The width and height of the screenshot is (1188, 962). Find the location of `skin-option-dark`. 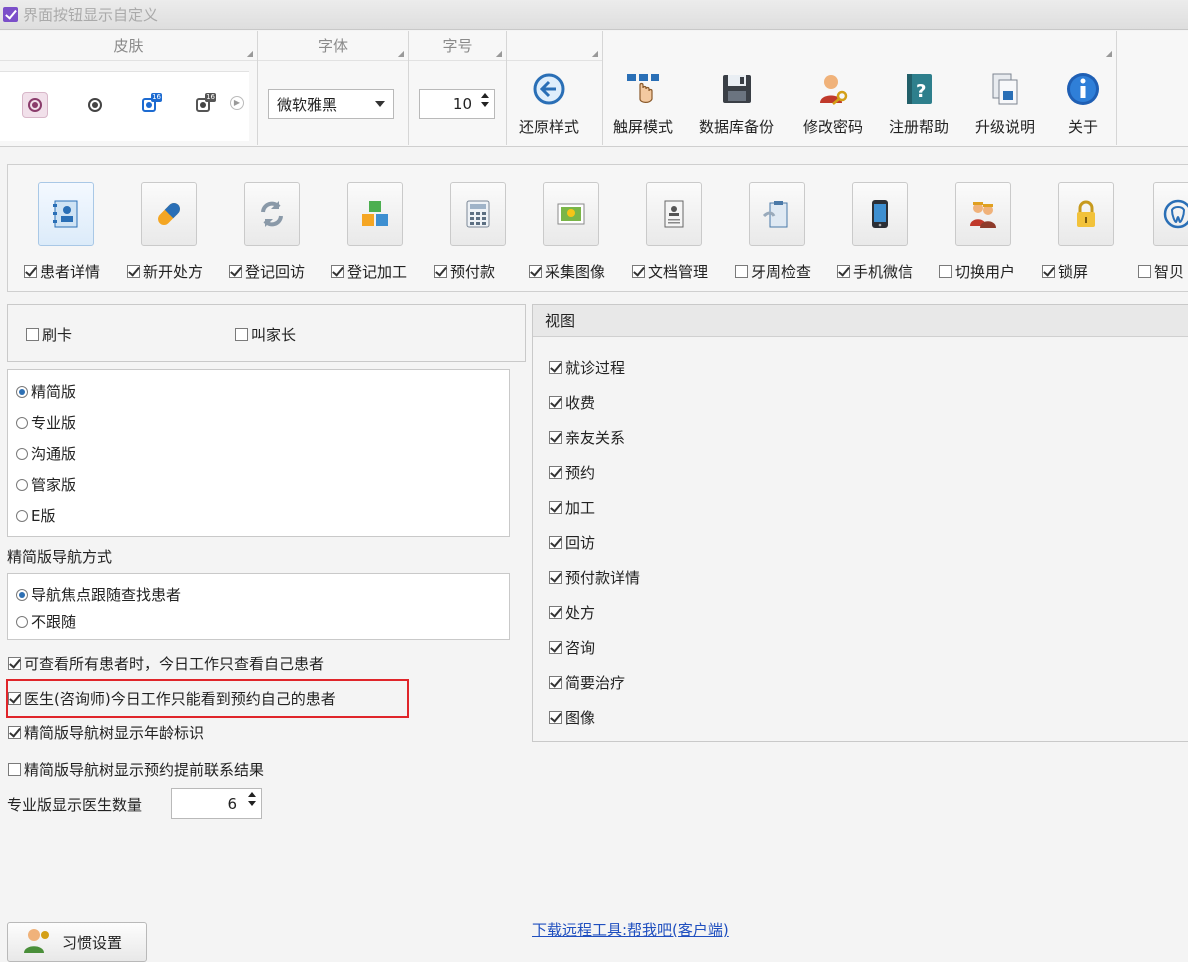

skin-option-dark is located at coordinates (95, 105).